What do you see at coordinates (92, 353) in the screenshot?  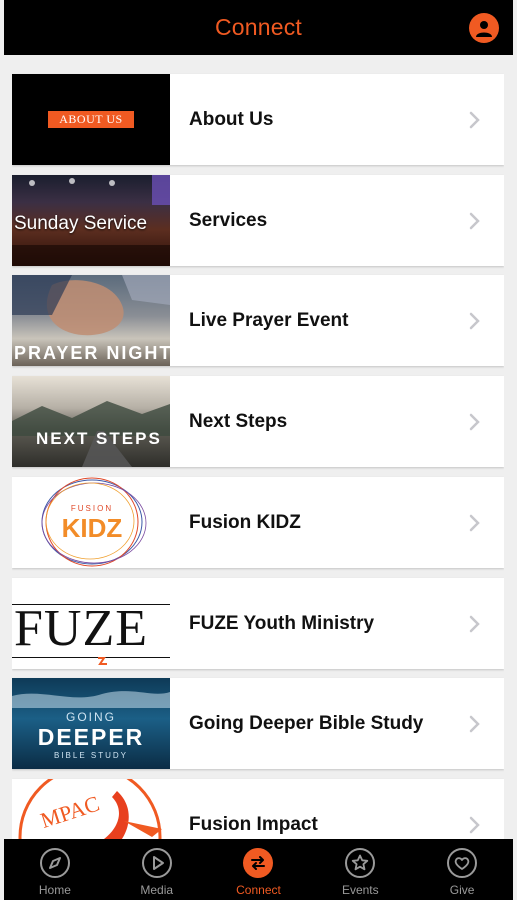 I see `thumbnail-caption: PRAYER NIGHT` at bounding box center [92, 353].